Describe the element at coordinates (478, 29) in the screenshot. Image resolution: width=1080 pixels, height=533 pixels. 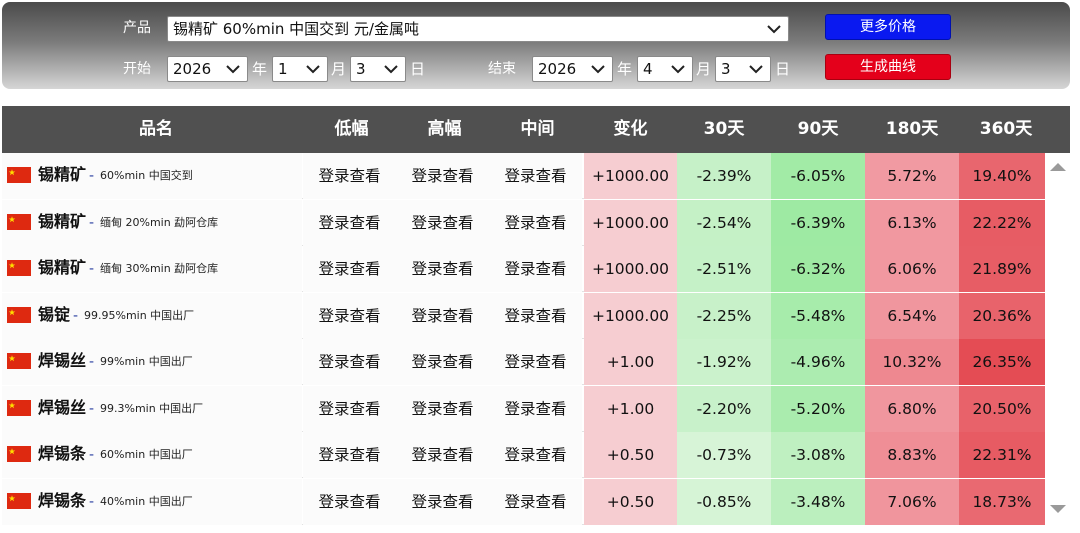
I see `product-select: 锡精矿 60%min 中国交到 元/金属吨` at that location.